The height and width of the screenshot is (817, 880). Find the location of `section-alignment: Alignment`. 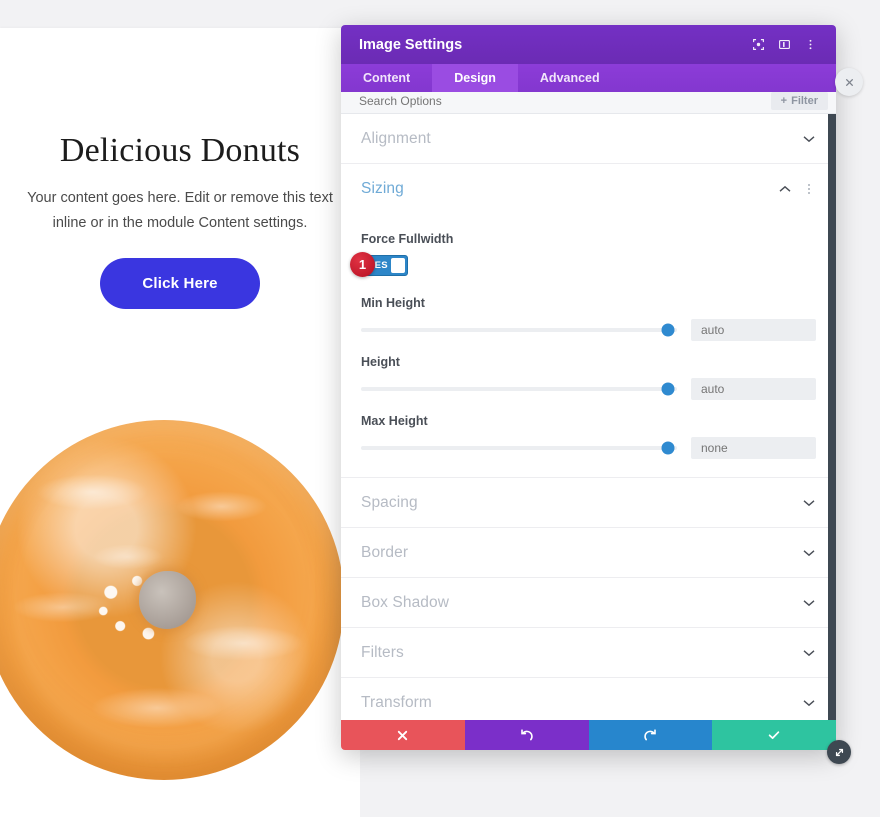

section-alignment: Alignment is located at coordinates (588, 139).